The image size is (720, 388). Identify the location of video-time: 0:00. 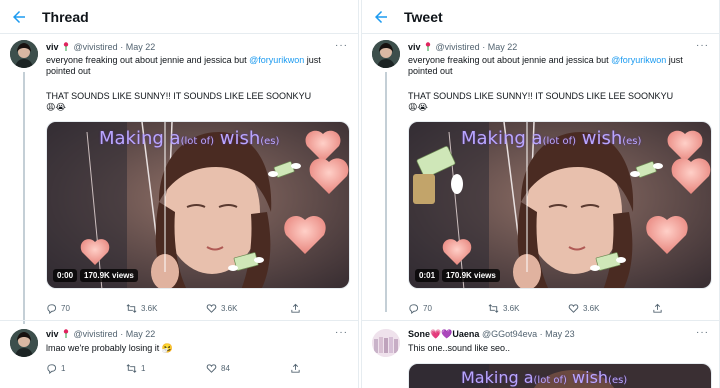
(65, 275).